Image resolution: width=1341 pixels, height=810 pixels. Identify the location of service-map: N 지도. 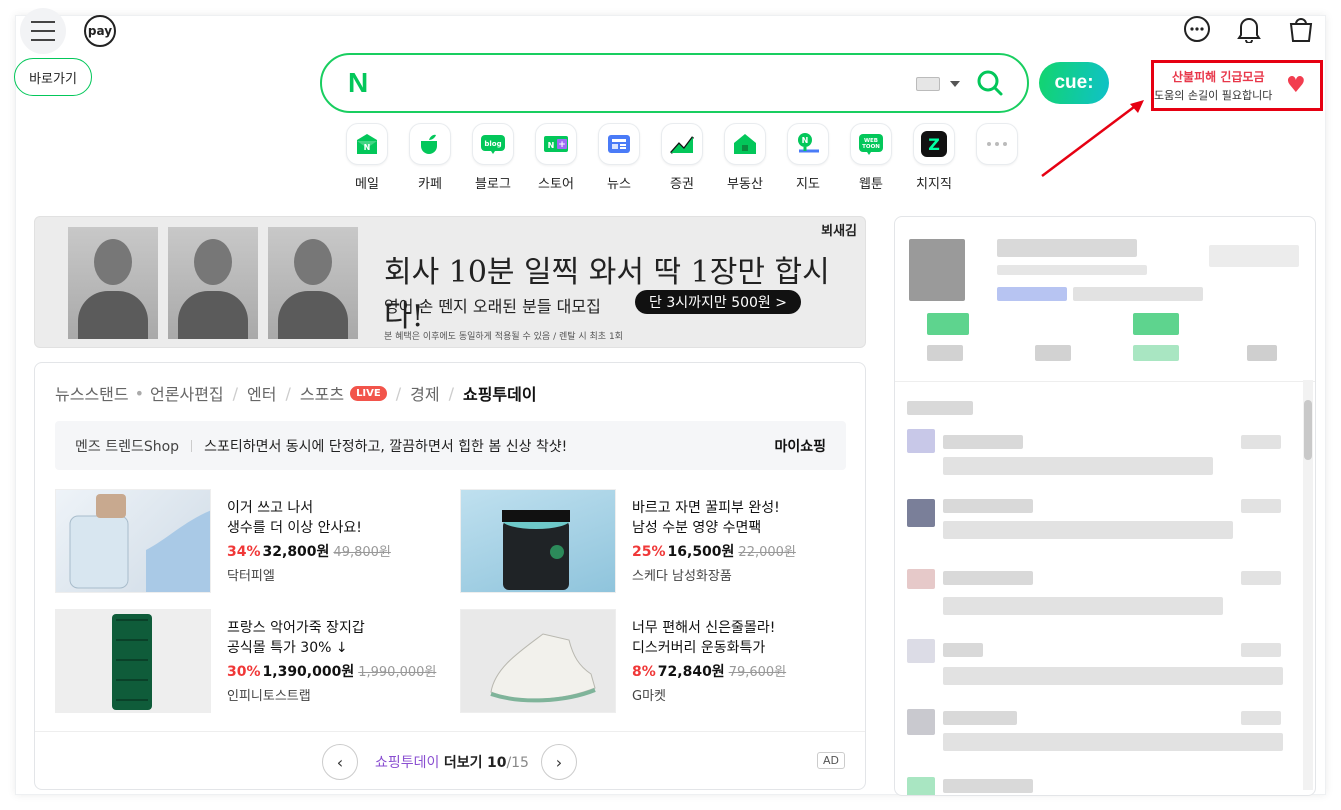
(808, 157).